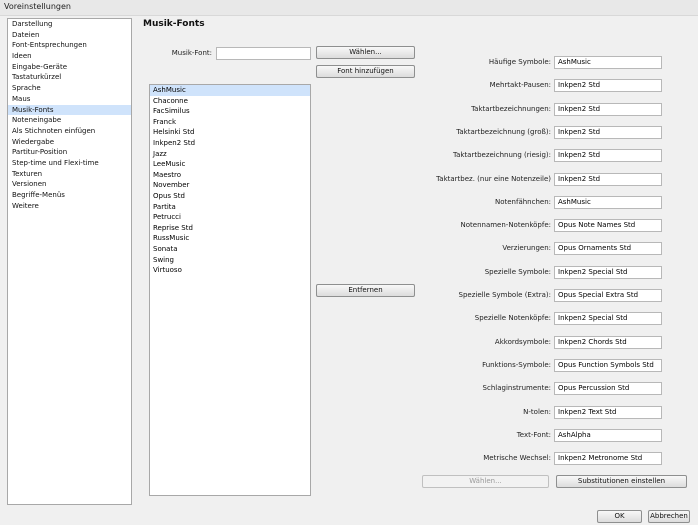 This screenshot has height=525, width=698. I want to click on symbol-font-label: N-tolen:, so click(537, 411).